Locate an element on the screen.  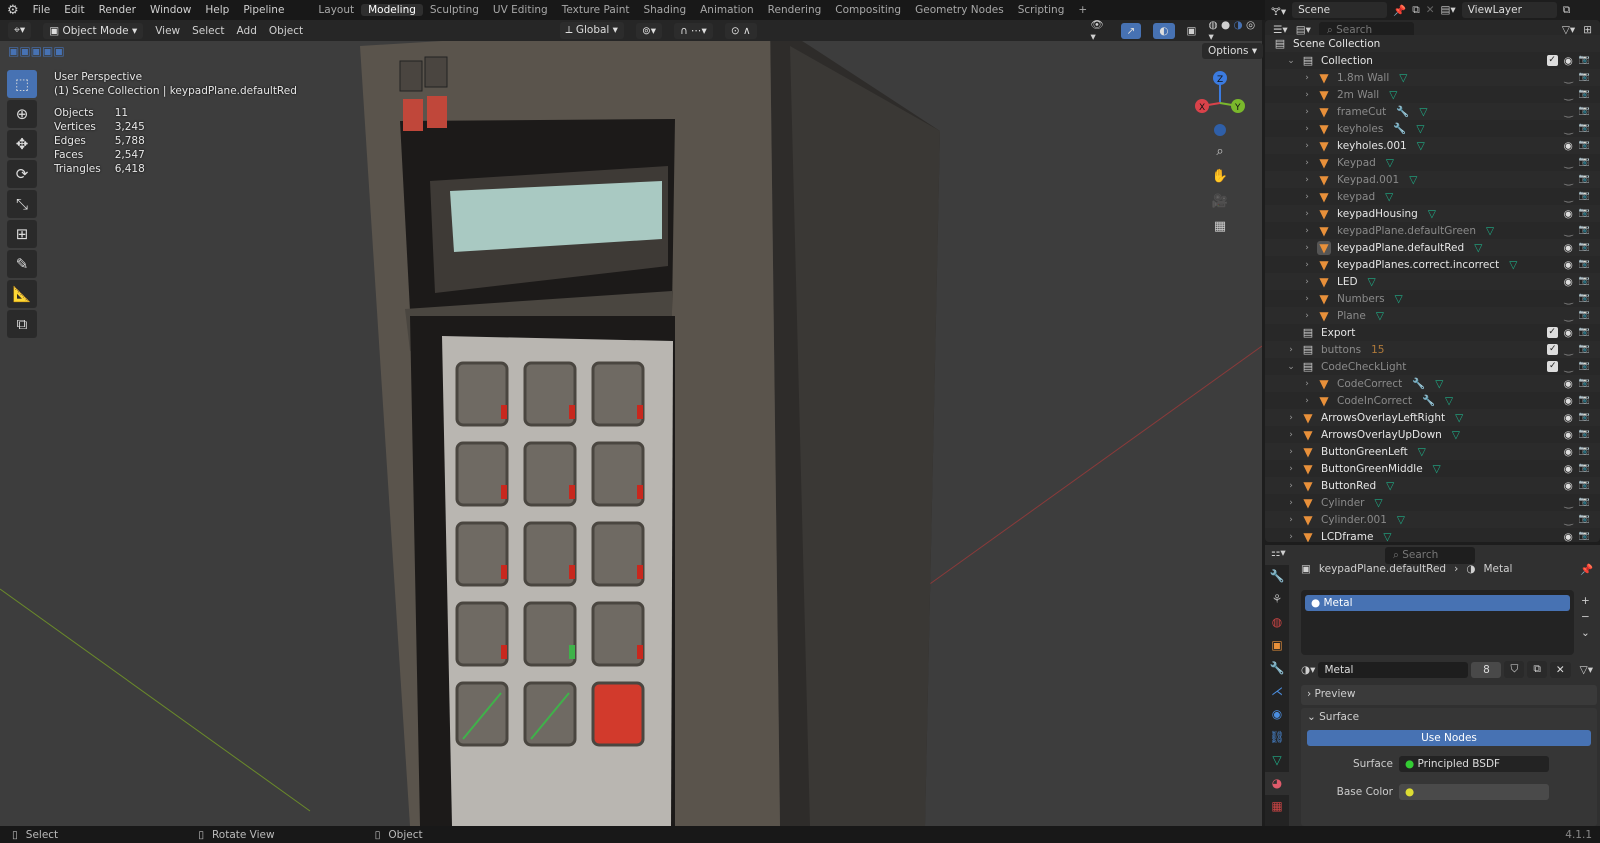
outliner-item: › ▼ ButtonGreenLeft ▽ ◉ 📷 is located at coordinates (1432, 451).